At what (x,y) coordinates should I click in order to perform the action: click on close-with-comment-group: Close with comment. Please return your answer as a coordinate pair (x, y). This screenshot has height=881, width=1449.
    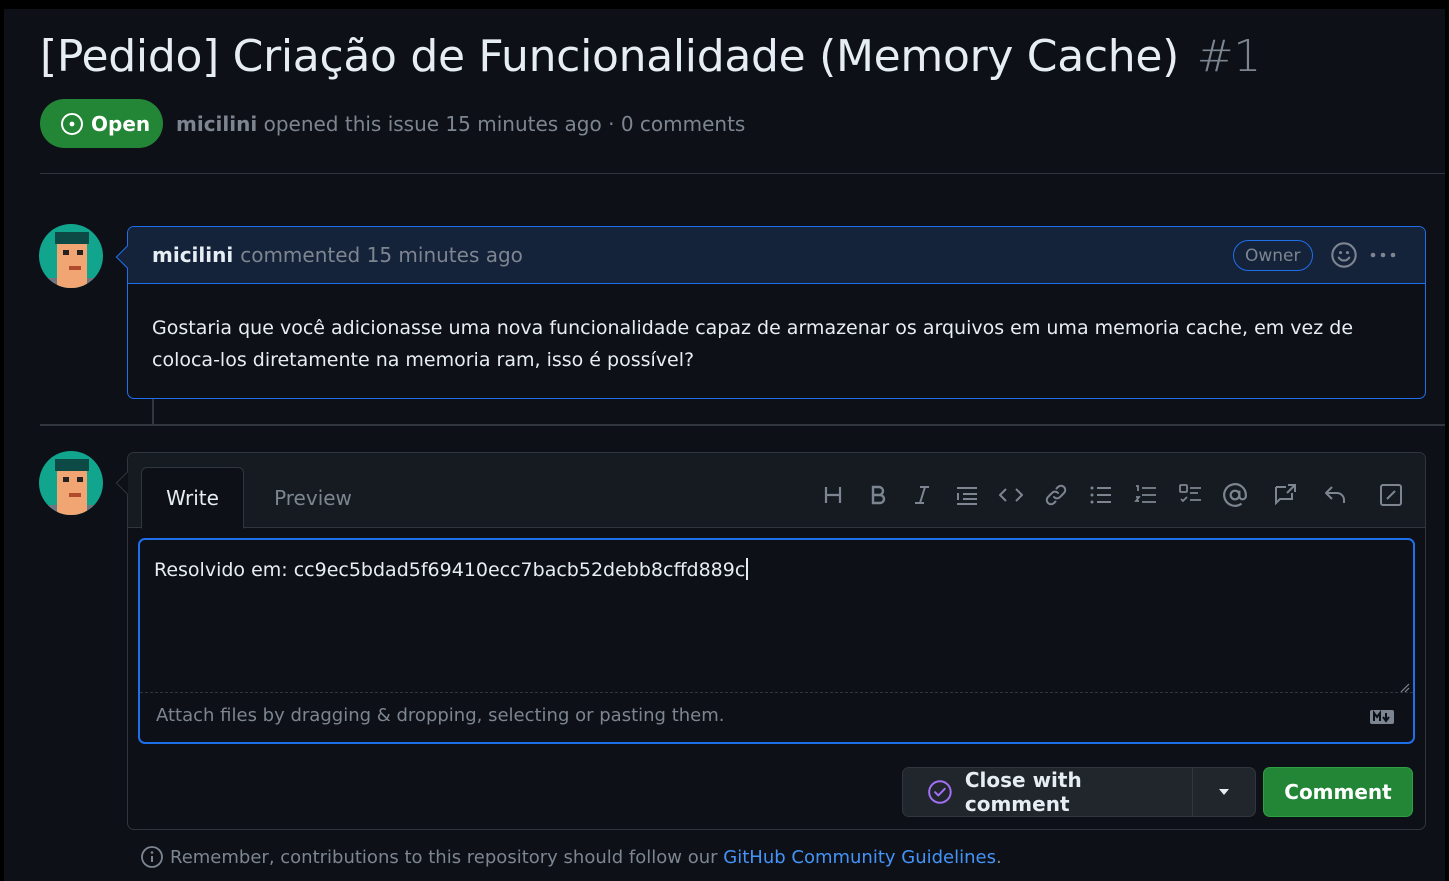
    Looking at the image, I should click on (1079, 792).